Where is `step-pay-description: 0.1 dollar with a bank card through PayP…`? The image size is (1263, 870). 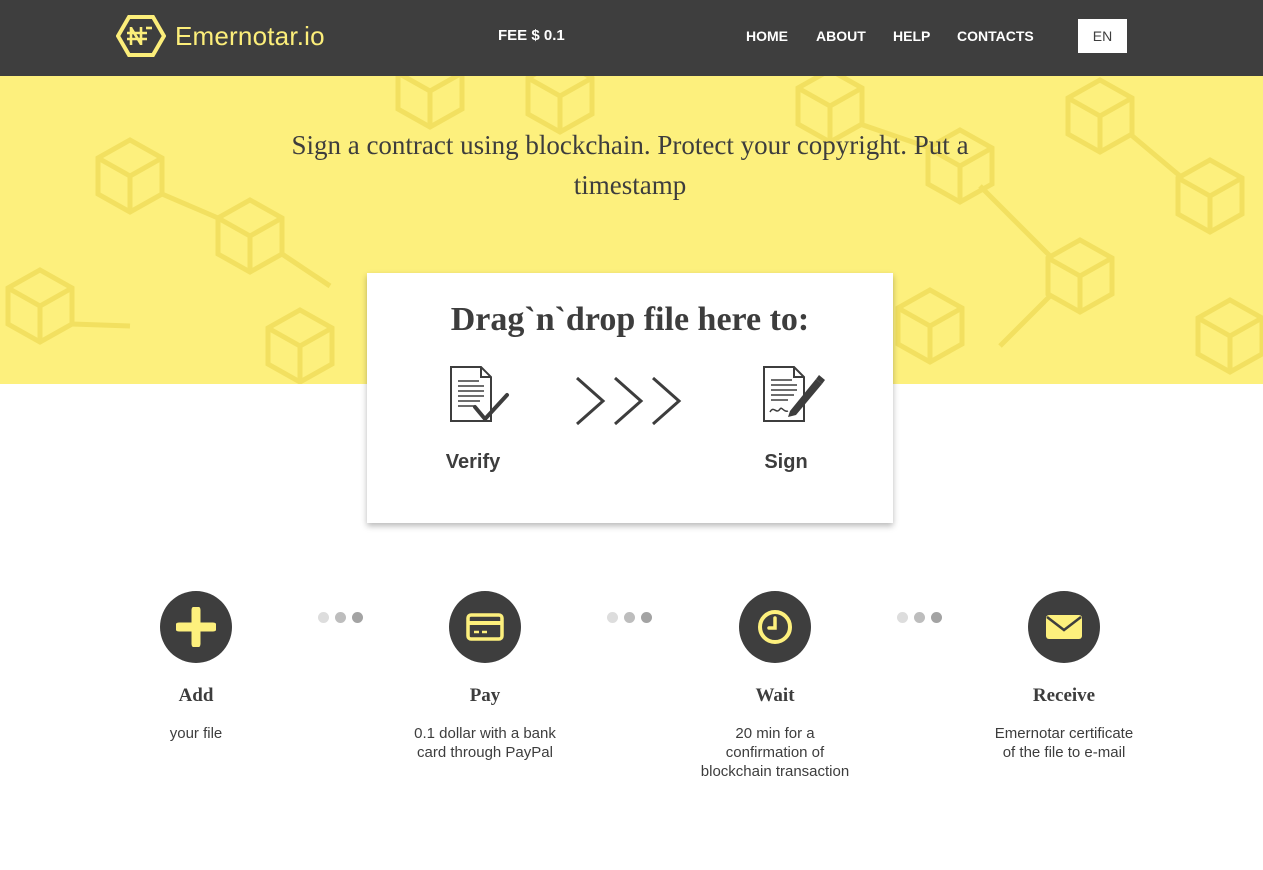
step-pay-description: 0.1 dollar with a bank card through PayP… is located at coordinates (485, 743).